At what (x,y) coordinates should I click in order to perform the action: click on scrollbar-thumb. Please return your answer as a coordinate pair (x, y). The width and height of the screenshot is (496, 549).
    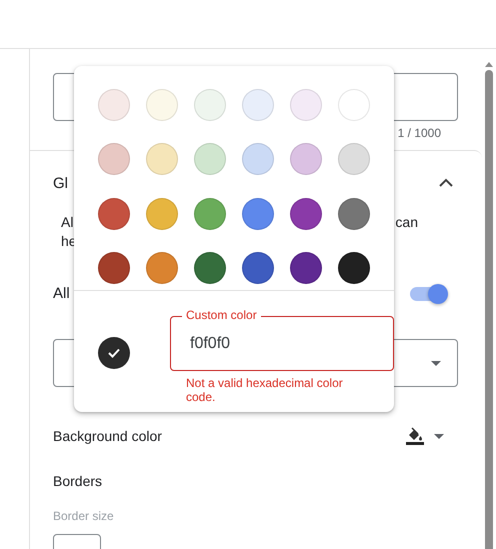
    Looking at the image, I should click on (489, 309).